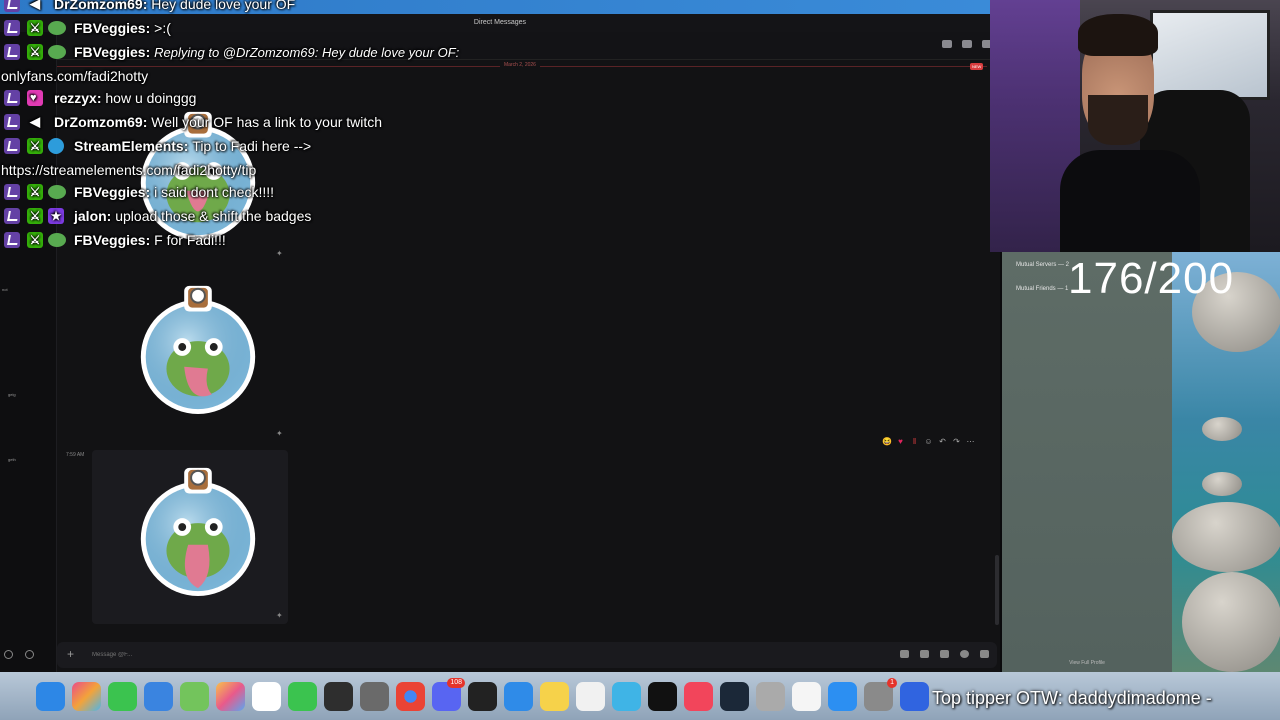 Image resolution: width=1280 pixels, height=720 pixels. Describe the element at coordinates (900, 441) in the screenshot. I see `heart-reaction-icon: ♥` at that location.